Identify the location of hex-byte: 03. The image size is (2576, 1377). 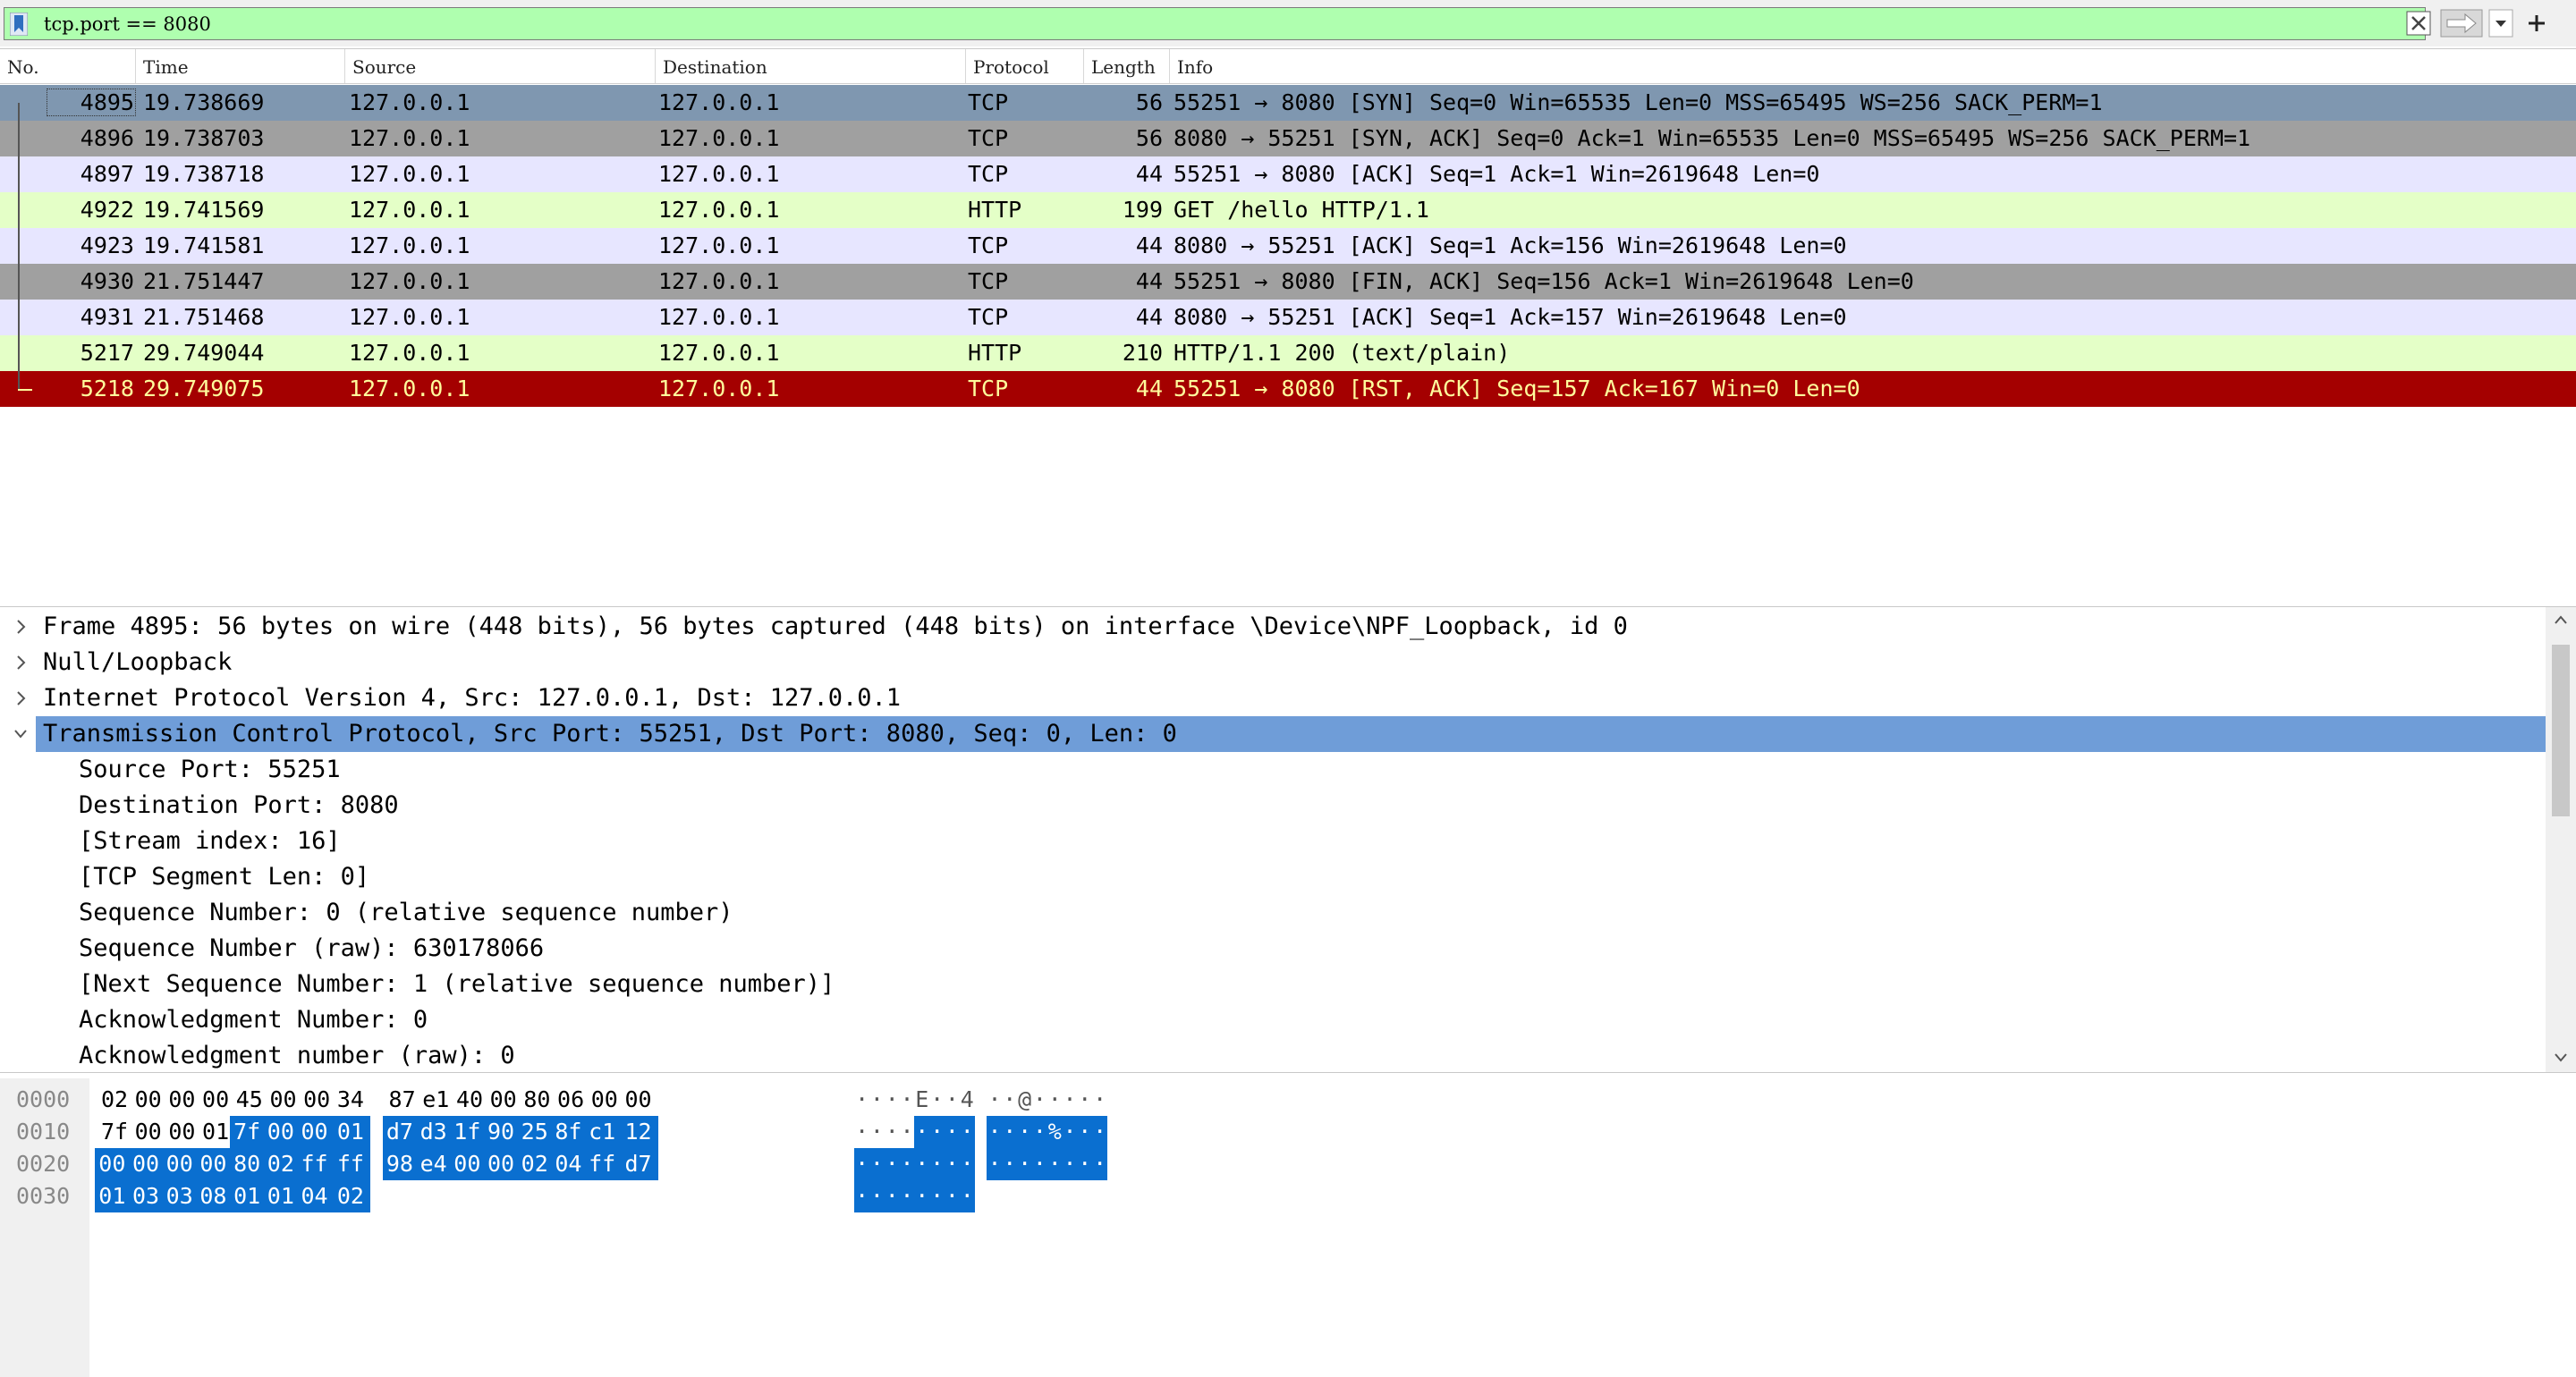
(146, 1196).